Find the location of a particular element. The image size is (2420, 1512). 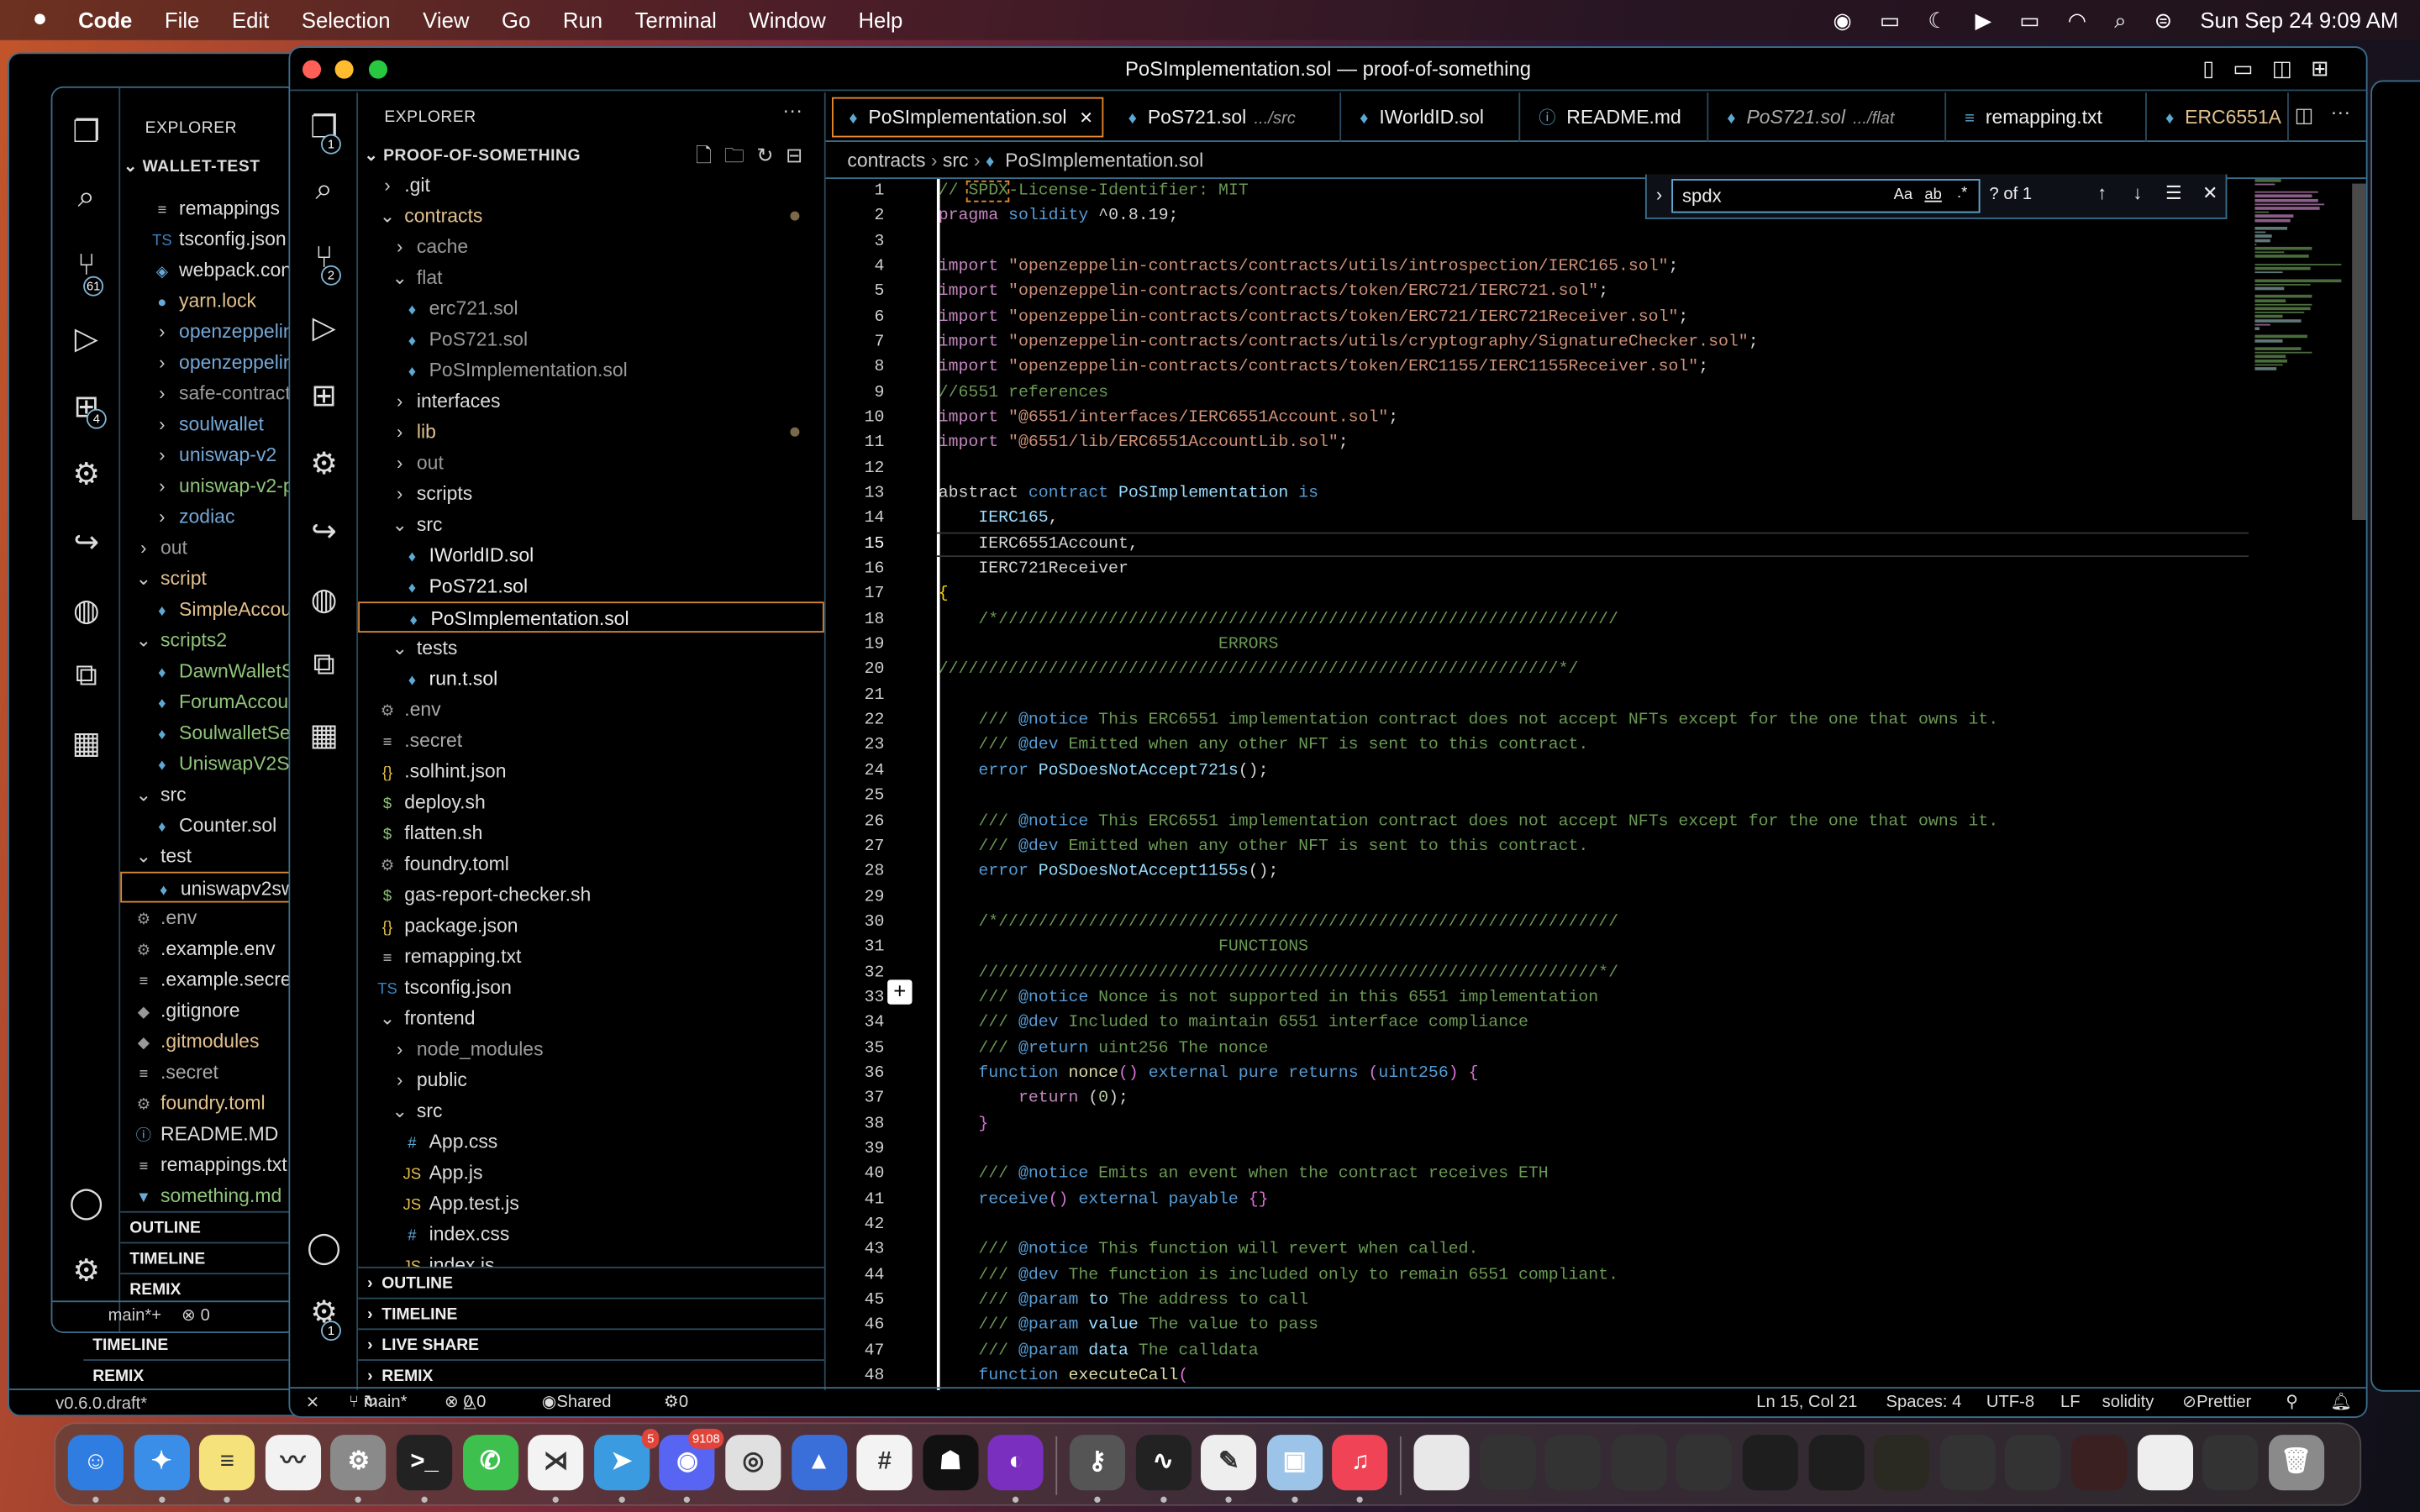

accounts-icon: ◯ is located at coordinates (86, 1203).